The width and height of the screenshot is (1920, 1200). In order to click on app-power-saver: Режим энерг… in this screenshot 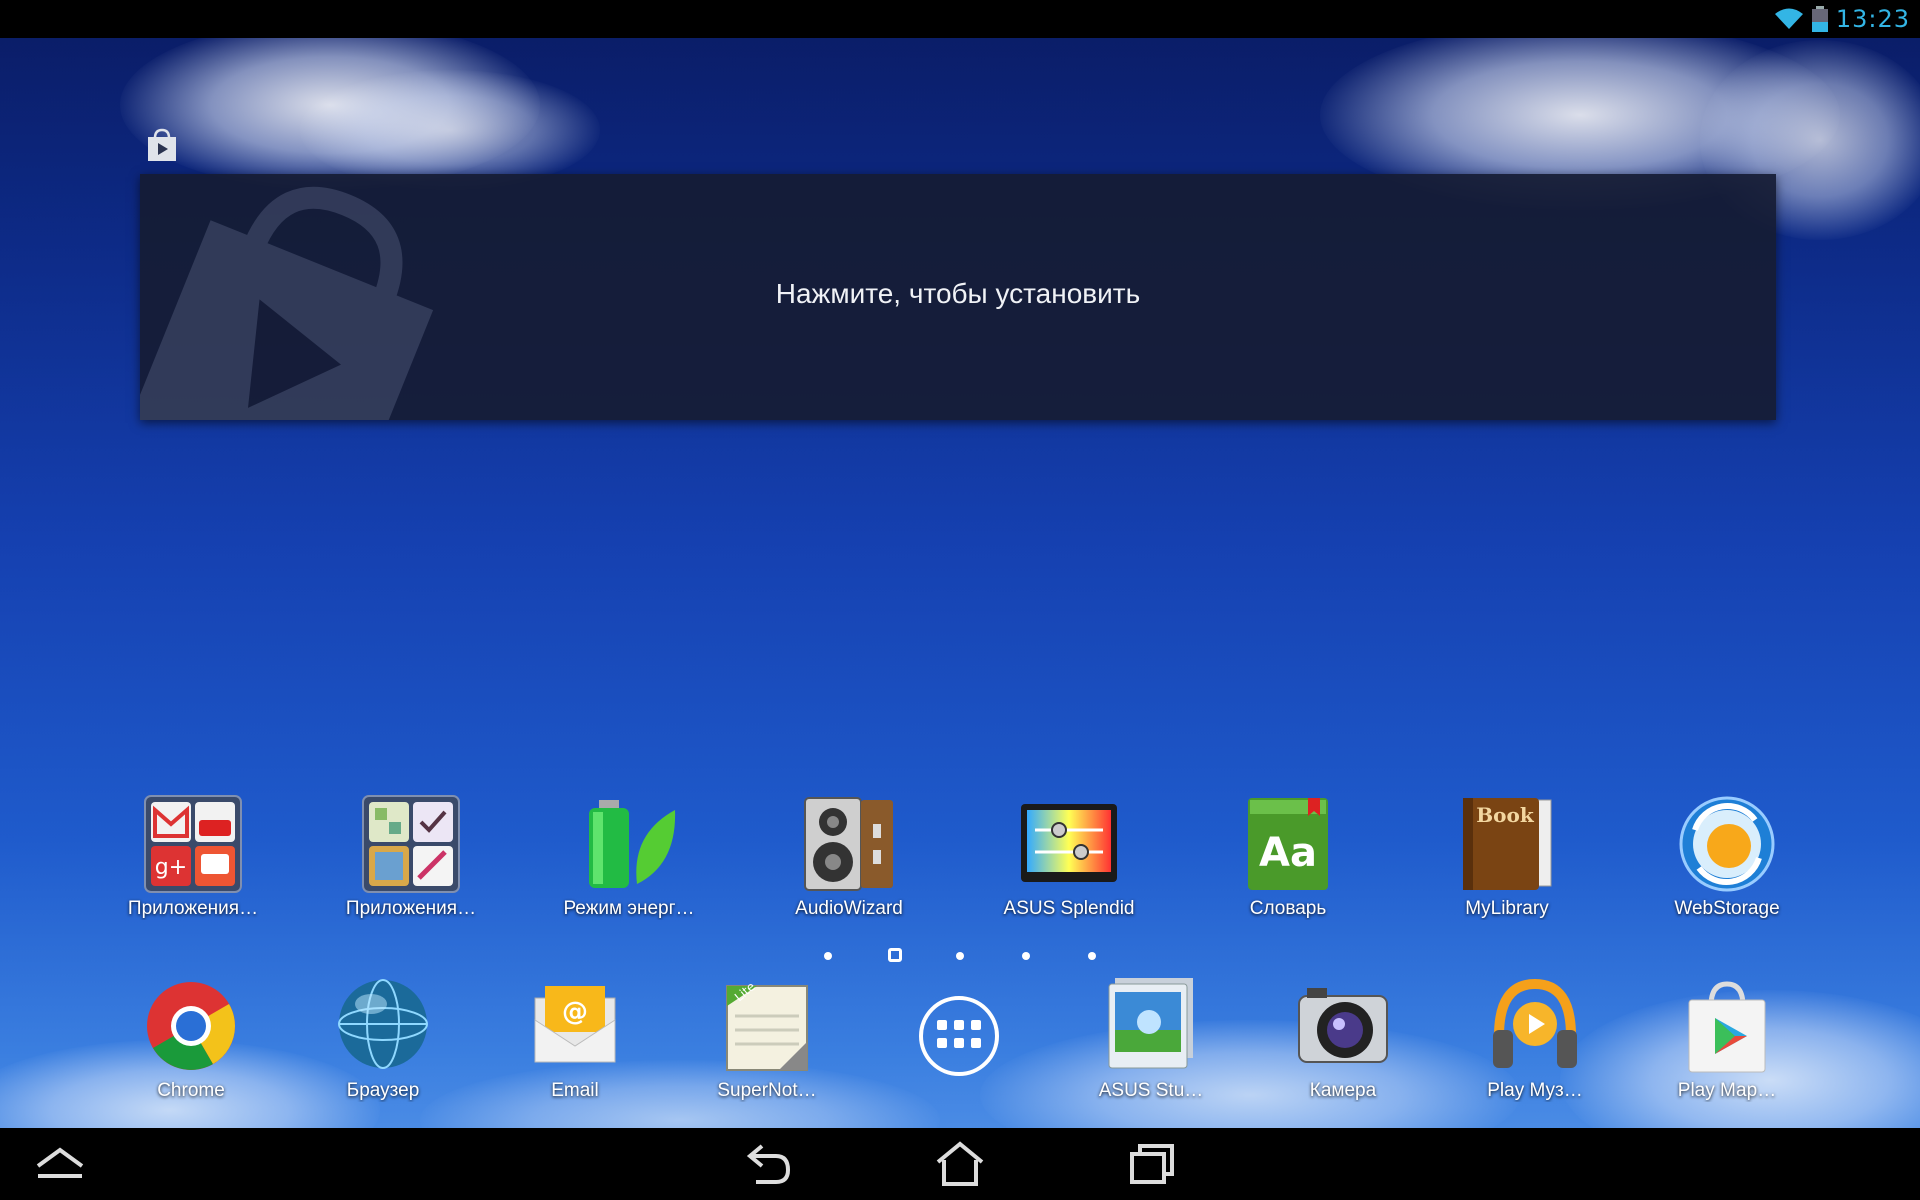, I will do `click(629, 857)`.